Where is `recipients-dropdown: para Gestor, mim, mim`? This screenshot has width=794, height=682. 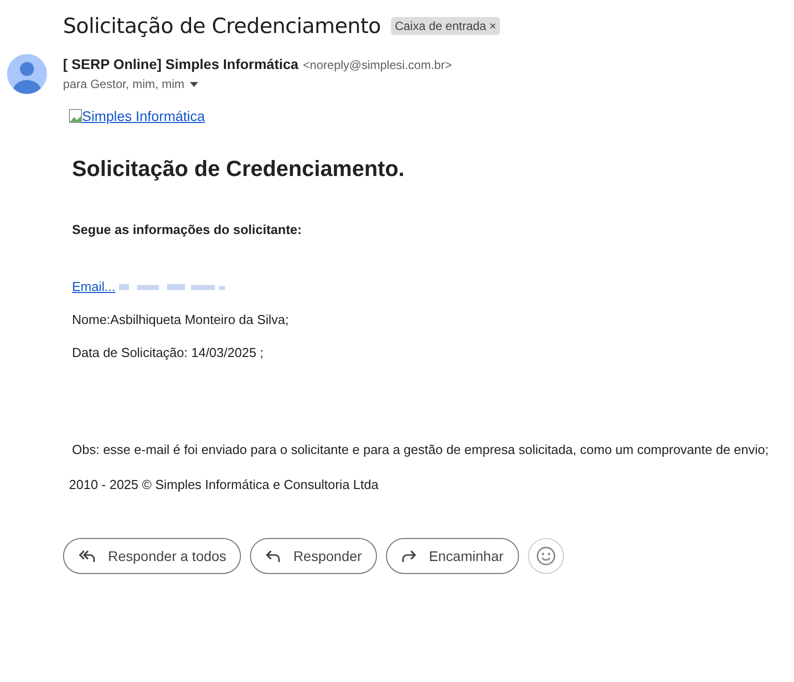
recipients-dropdown: para Gestor, mim, mim is located at coordinates (257, 84).